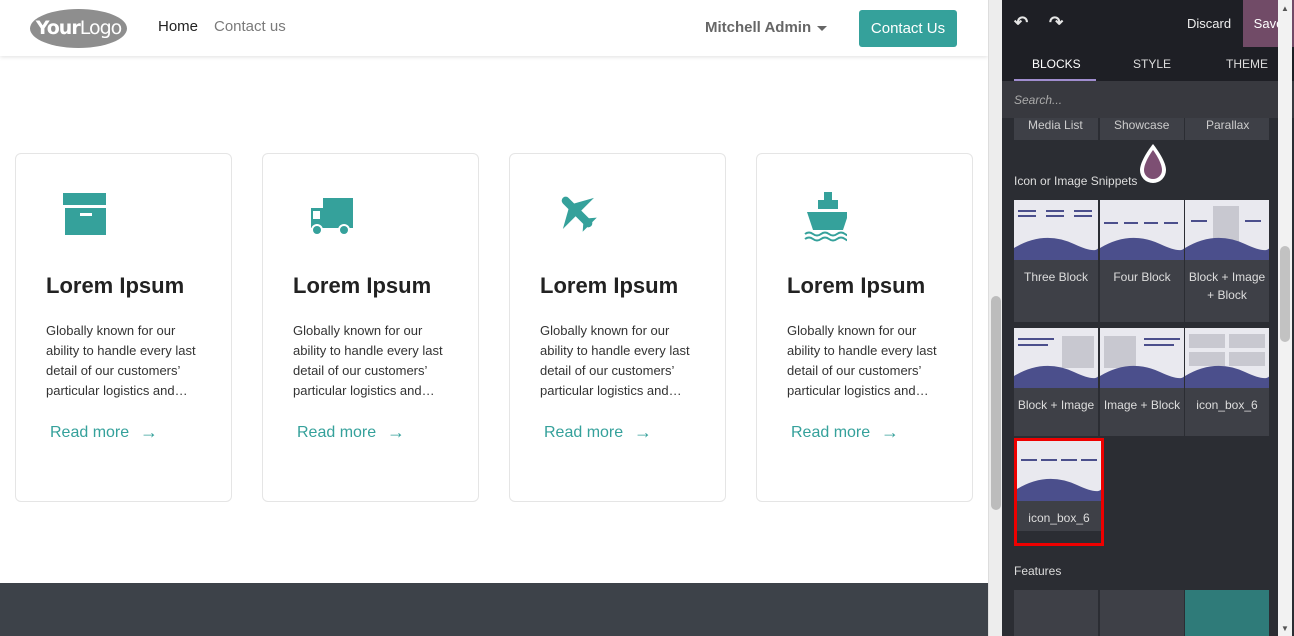 The image size is (1294, 636). Describe the element at coordinates (1059, 492) in the screenshot. I see `selection-highlight` at that location.